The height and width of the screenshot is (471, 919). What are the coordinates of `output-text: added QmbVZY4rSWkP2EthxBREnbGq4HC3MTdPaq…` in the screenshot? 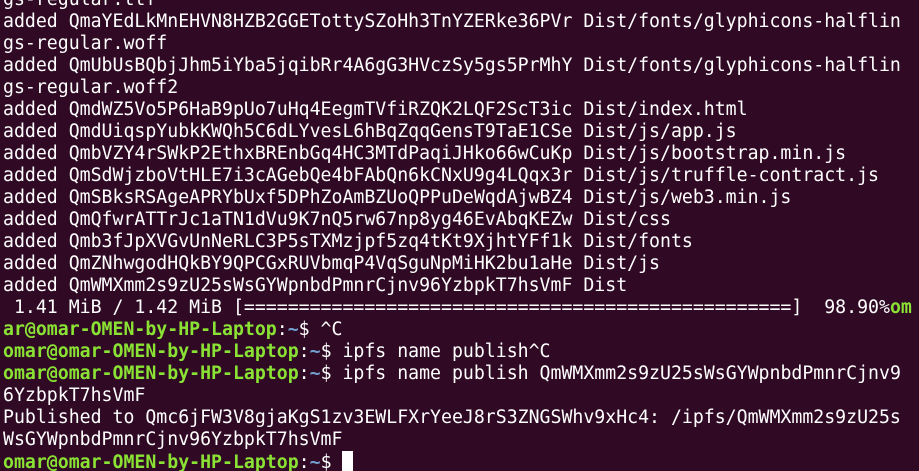 It's located at (425, 153).